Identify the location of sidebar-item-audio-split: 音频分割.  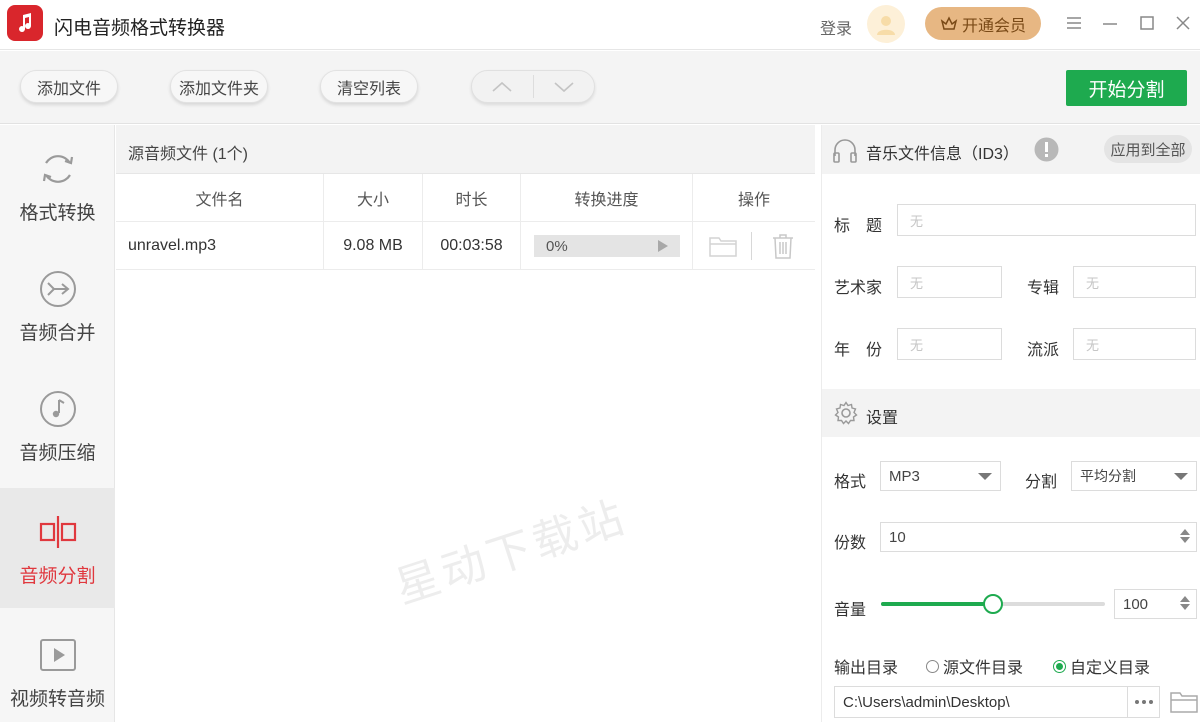
(57, 548).